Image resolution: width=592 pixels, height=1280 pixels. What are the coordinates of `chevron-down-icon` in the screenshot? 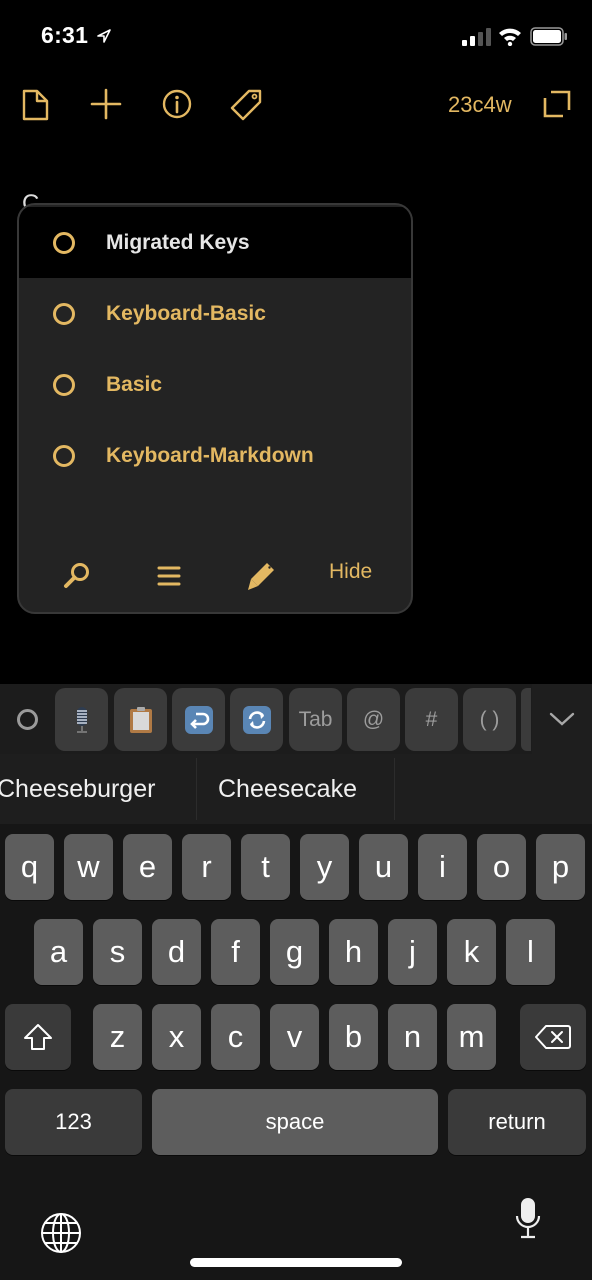 It's located at (562, 719).